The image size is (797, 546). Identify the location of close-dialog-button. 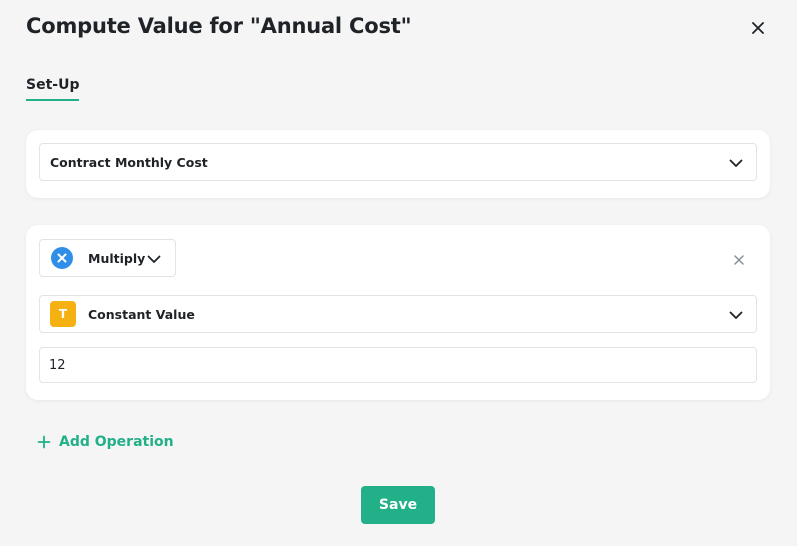
(758, 28).